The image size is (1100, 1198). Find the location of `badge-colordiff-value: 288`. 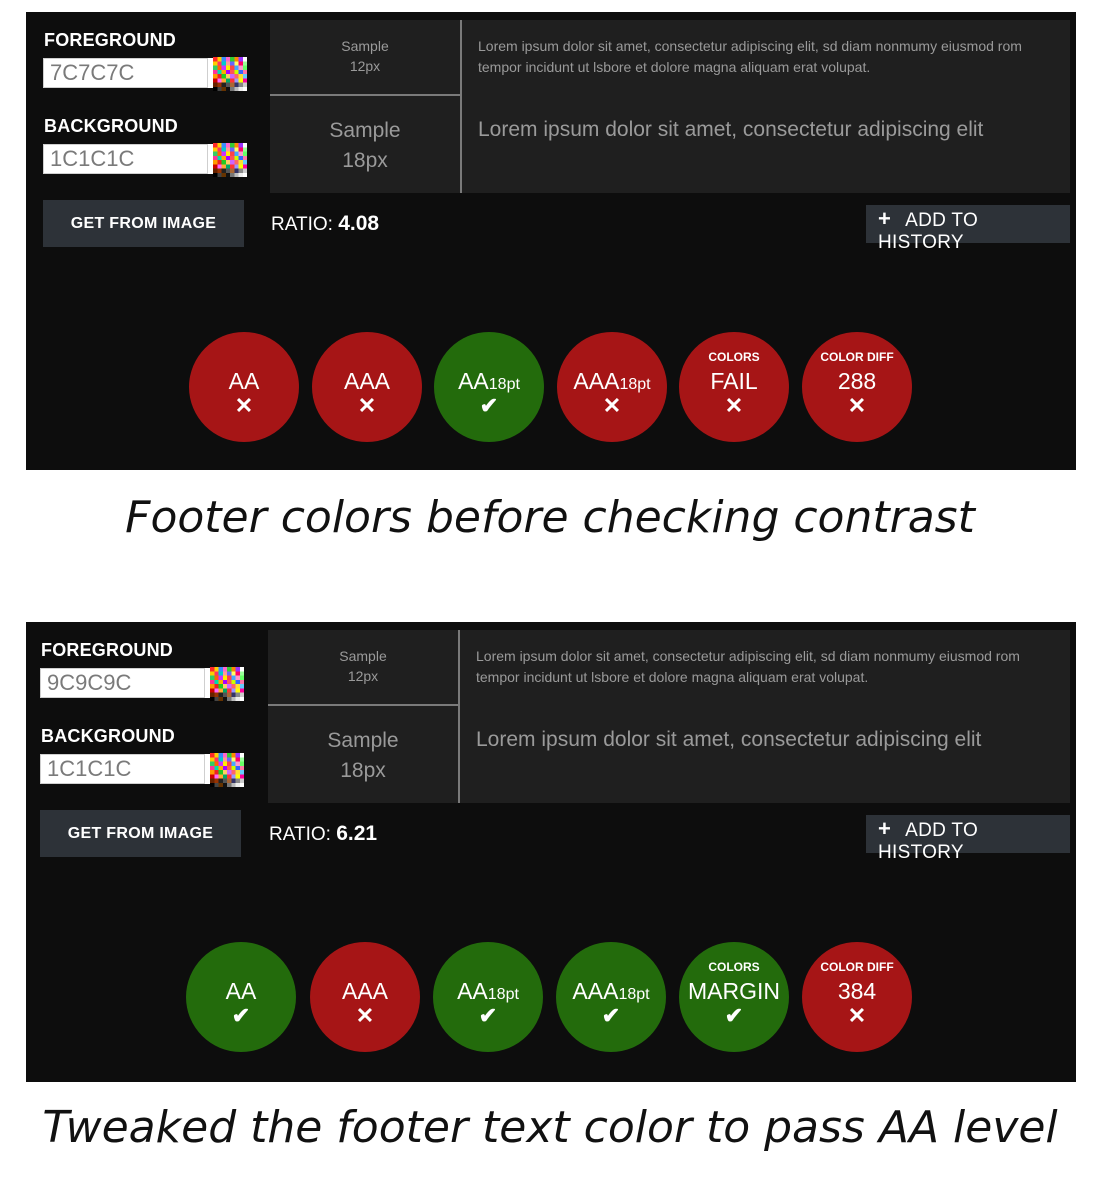

badge-colordiff-value: 288 is located at coordinates (857, 381).